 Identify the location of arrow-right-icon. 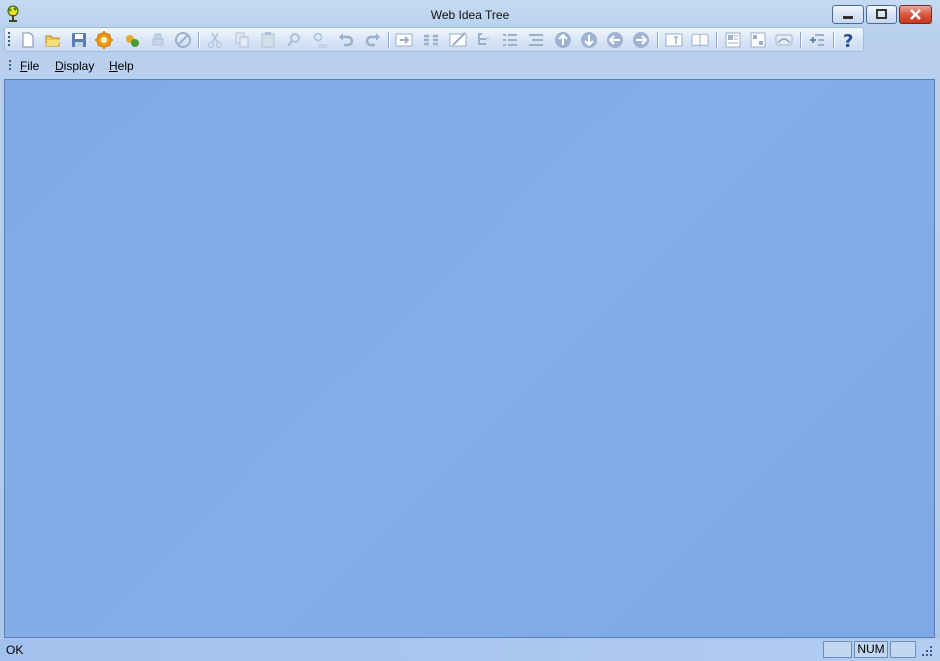
(641, 40).